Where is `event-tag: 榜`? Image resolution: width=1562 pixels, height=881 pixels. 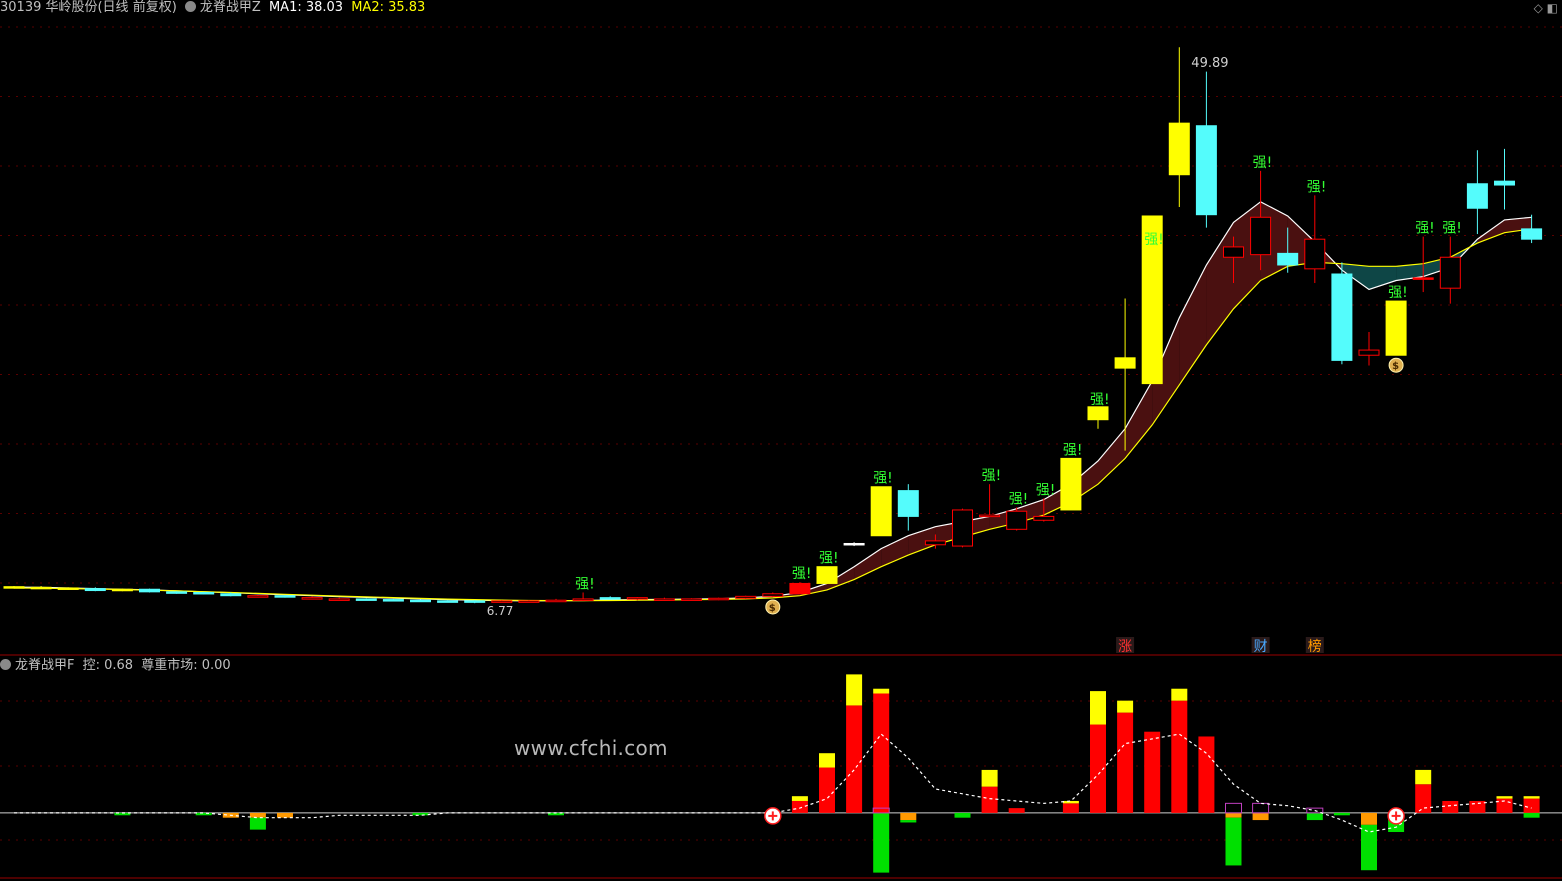 event-tag: 榜 is located at coordinates (1315, 646).